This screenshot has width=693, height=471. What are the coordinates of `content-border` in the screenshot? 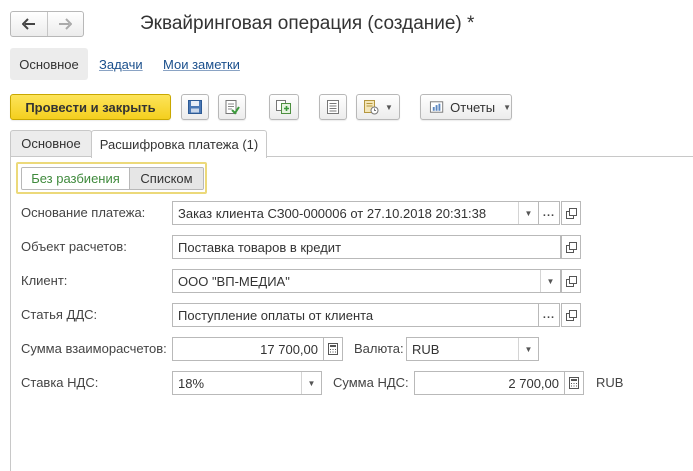 It's located at (10, 313).